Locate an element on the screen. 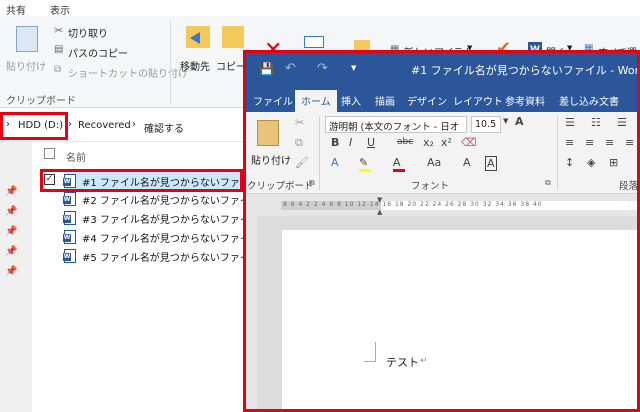 The width and height of the screenshot is (640, 412). explorer-ribbon-tabs: 共有 表示 is located at coordinates (320, 8).